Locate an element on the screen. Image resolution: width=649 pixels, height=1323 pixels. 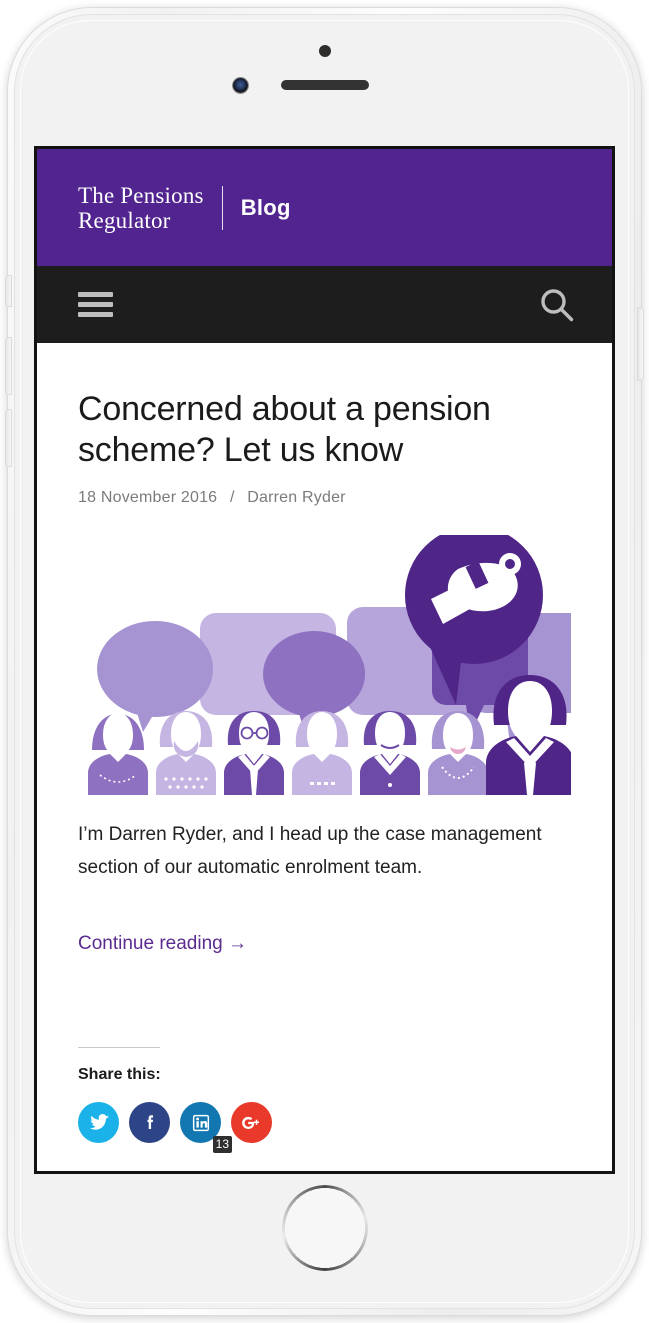
navigation-bar is located at coordinates (324, 304).